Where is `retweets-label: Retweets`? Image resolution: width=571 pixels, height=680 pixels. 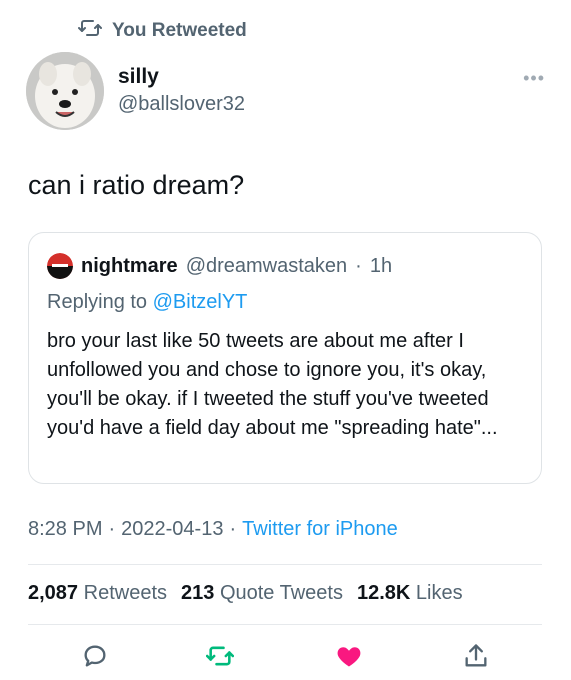 retweets-label: Retweets is located at coordinates (125, 593).